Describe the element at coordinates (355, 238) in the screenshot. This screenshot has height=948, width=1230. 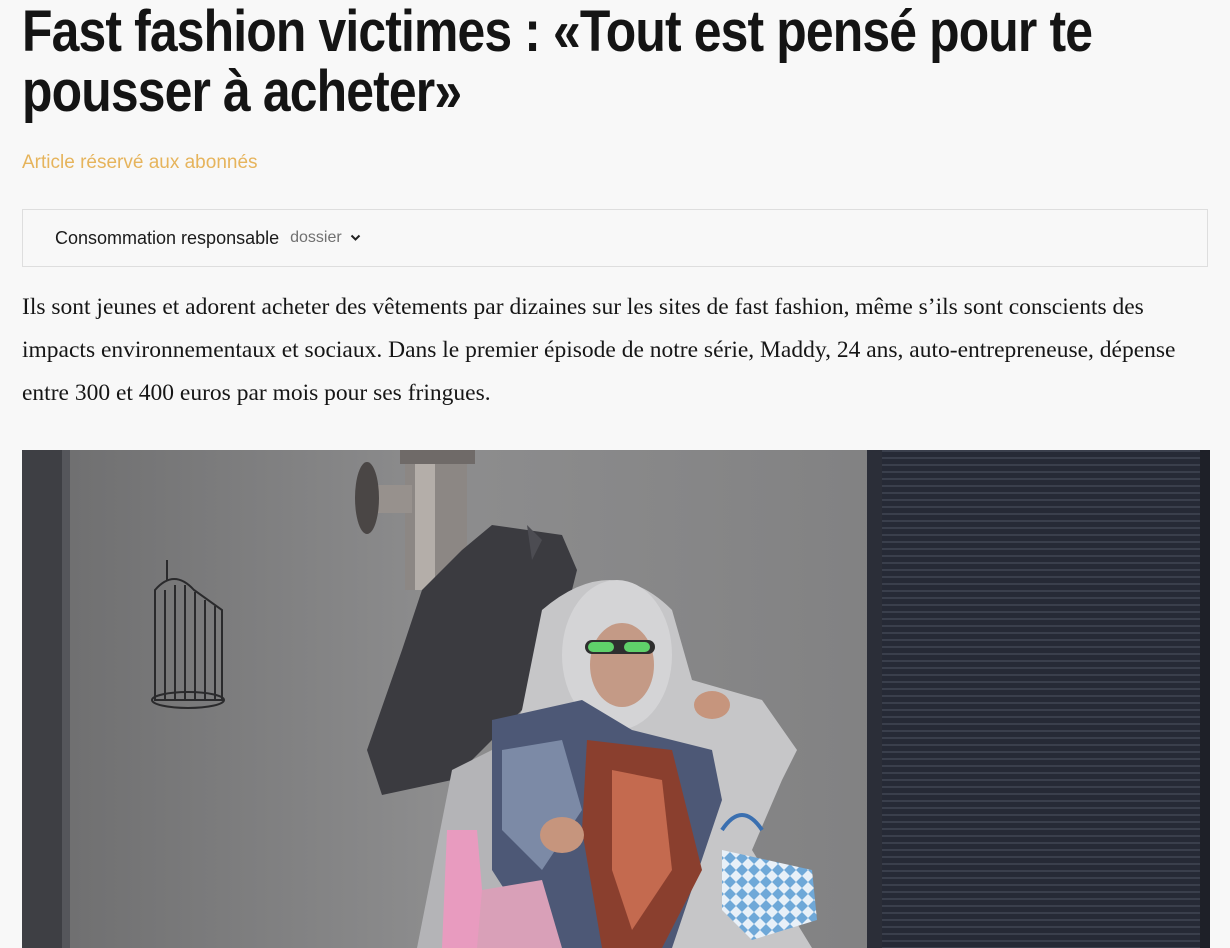
I see `chevron-down-icon` at that location.